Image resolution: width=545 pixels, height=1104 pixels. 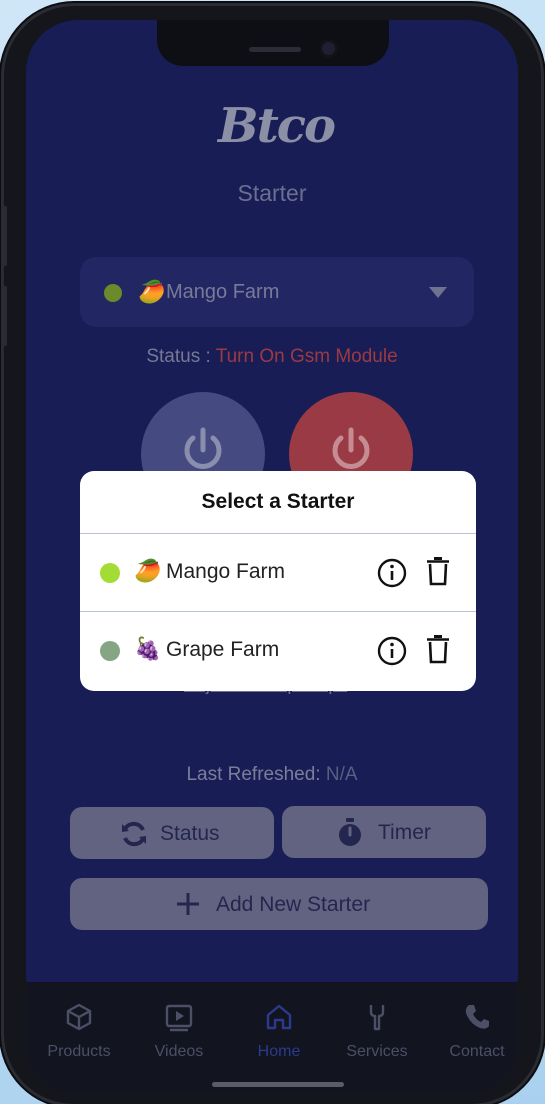 What do you see at coordinates (438, 292) in the screenshot?
I see `caret-down-icon` at bounding box center [438, 292].